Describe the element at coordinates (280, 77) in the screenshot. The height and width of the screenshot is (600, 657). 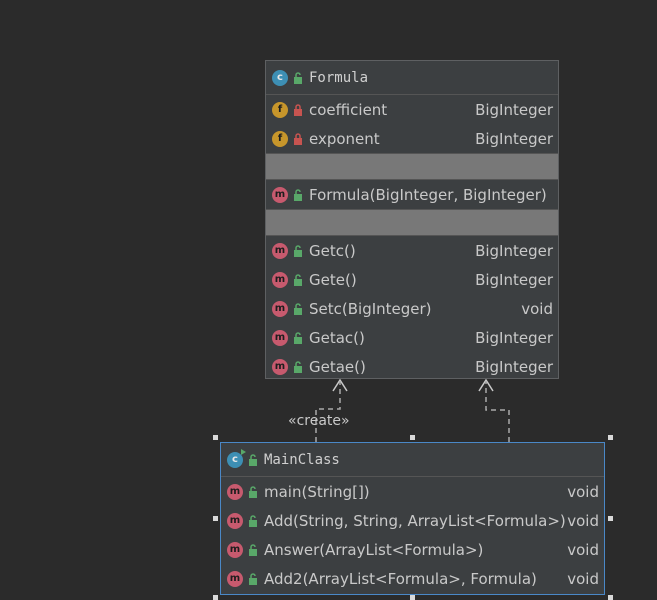
I see `class-icon: c` at that location.